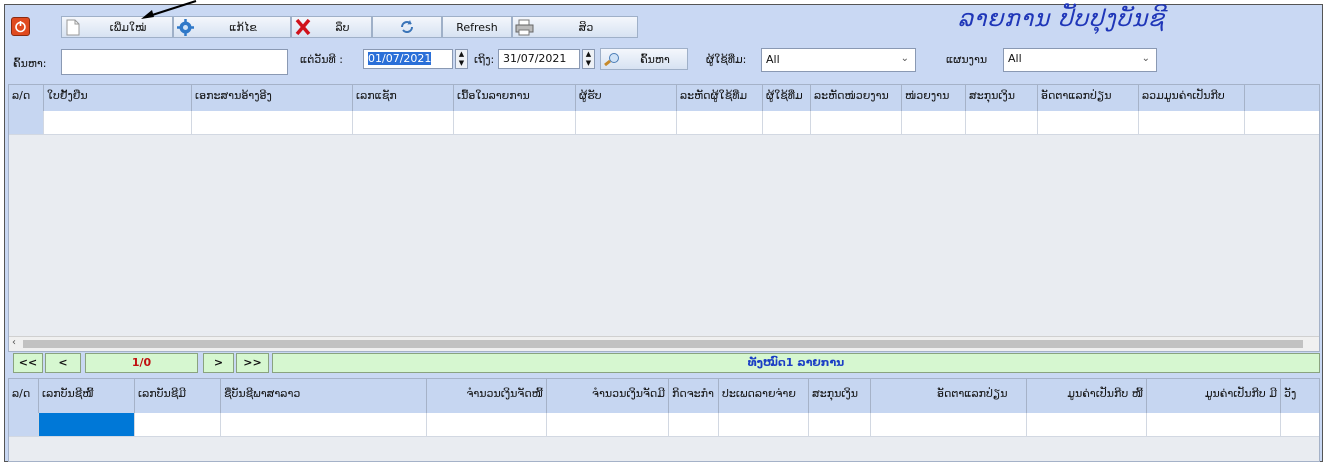 This screenshot has height=466, width=1330. I want to click on from-date-spinner: ▲ ▼, so click(461, 59).